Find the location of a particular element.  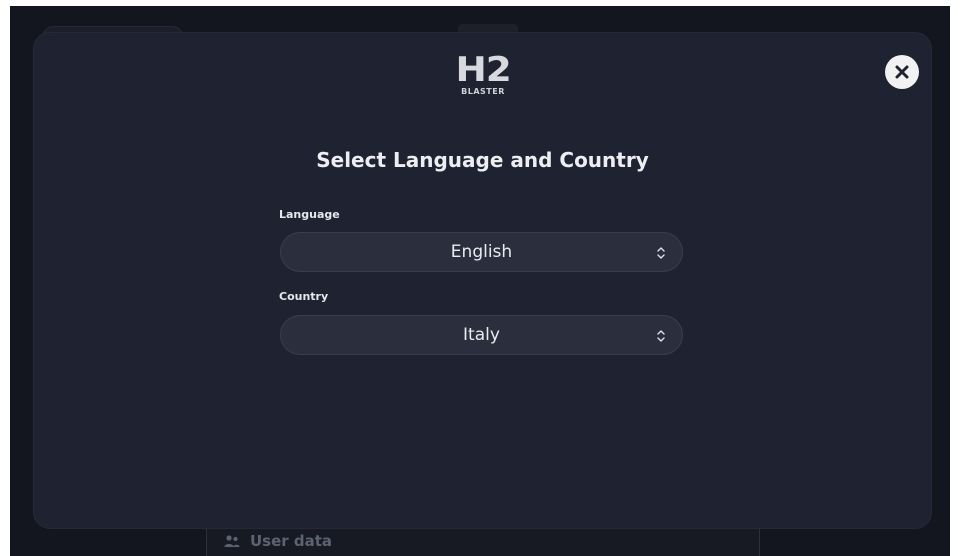

close-button is located at coordinates (902, 72).